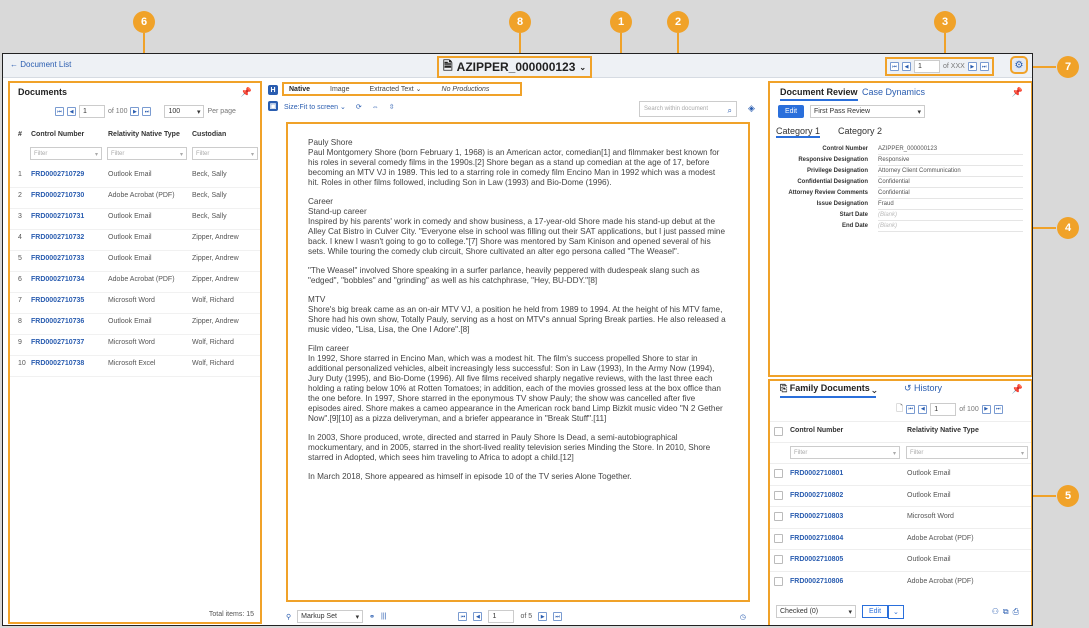  What do you see at coordinates (900, 538) in the screenshot?
I see `list-item: FRD0002710804 Adobe Acrobat (PDF)` at bounding box center [900, 538].